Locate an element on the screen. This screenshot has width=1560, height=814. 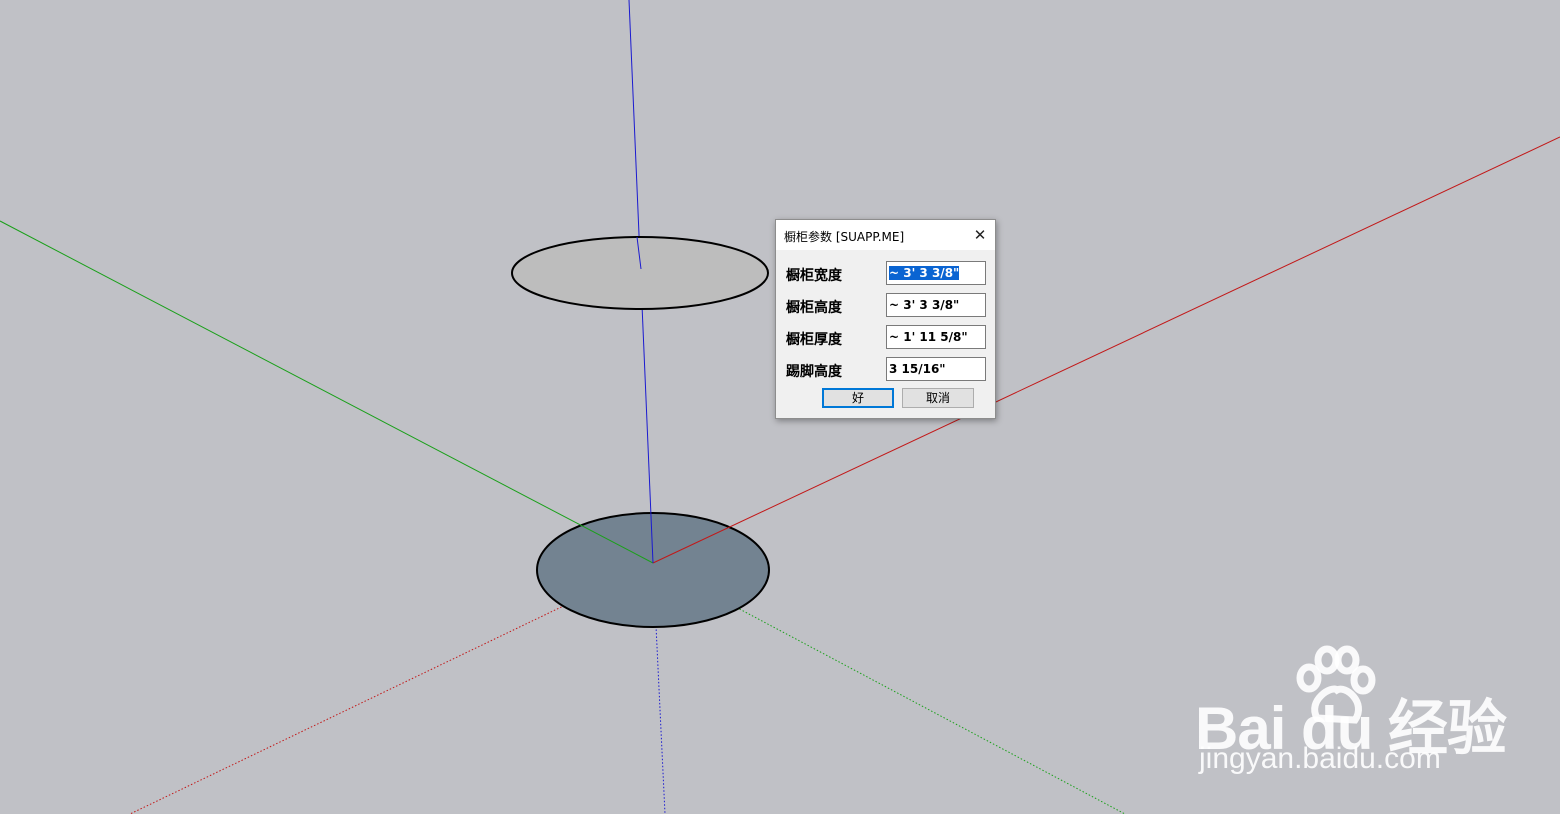
field-row-depth: 橱柜厚度 ~ 1' 11 5/8" is located at coordinates (886, 337).